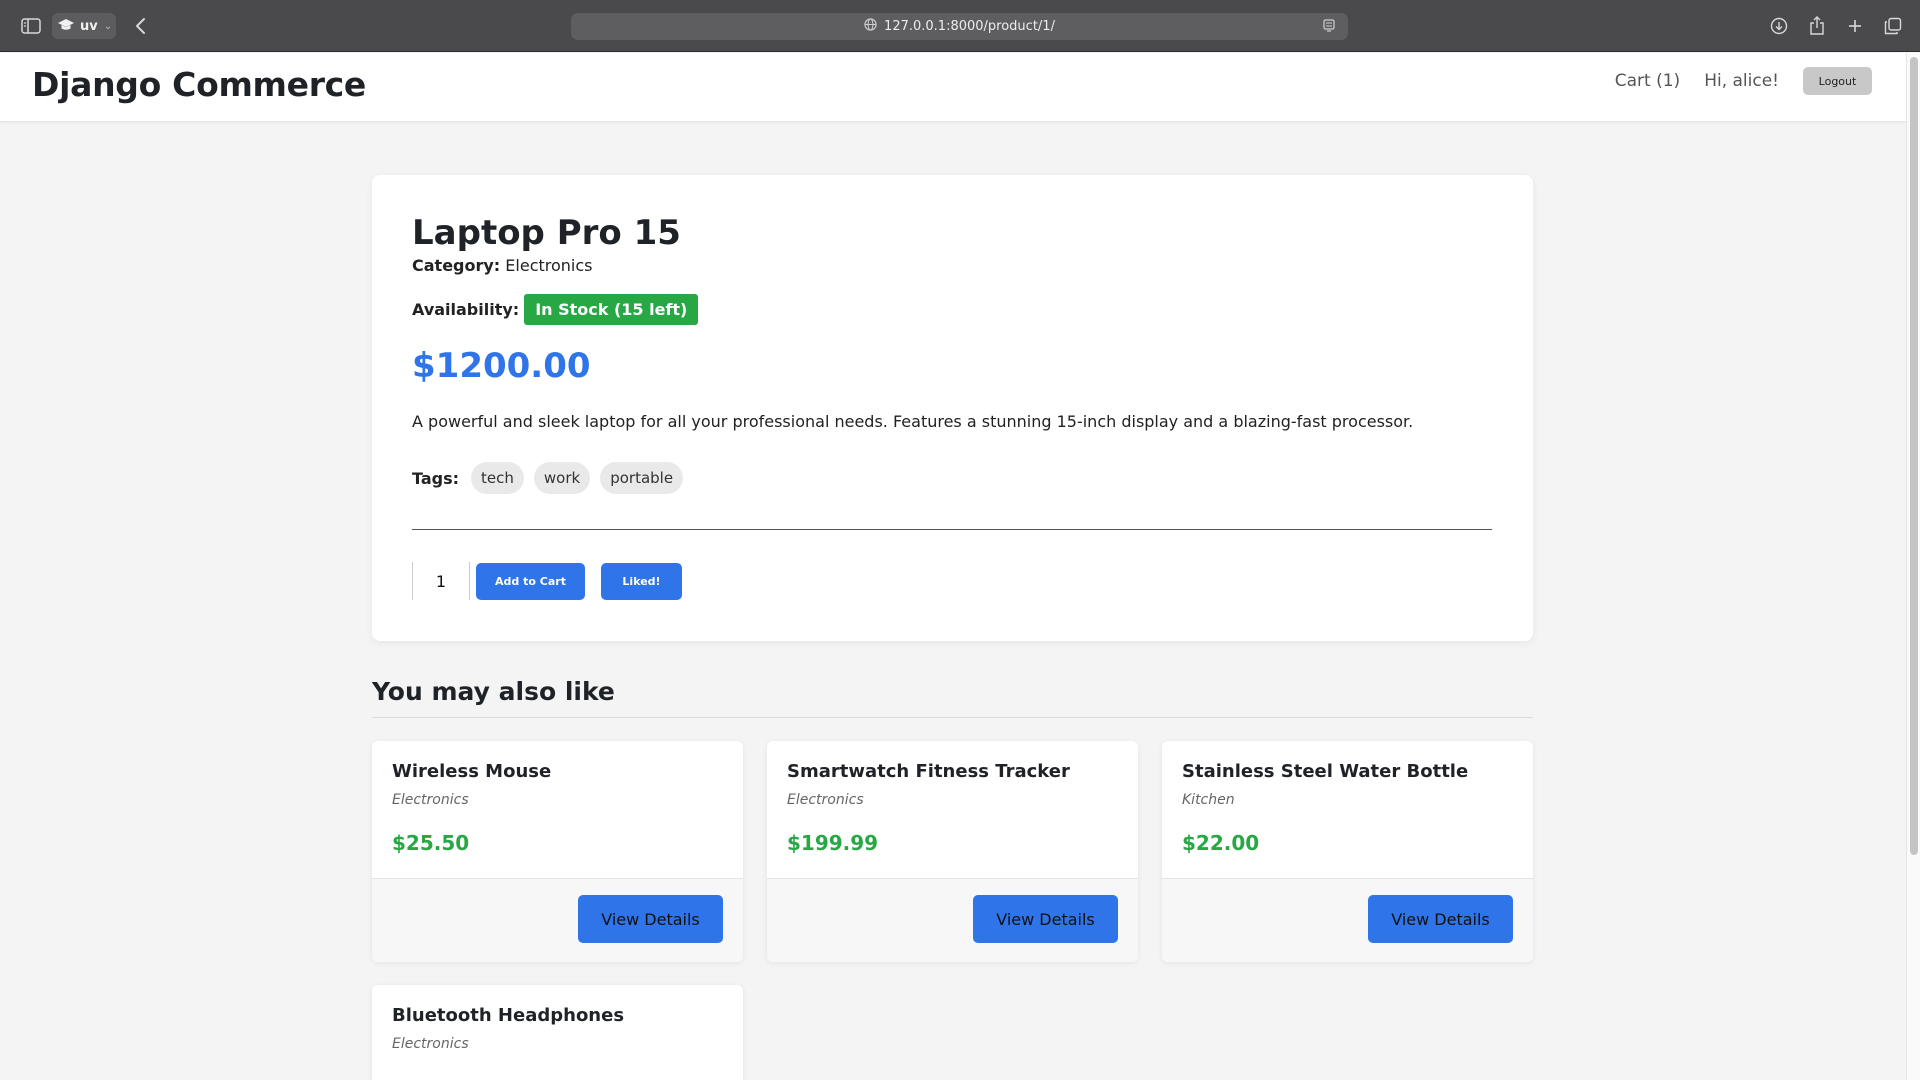 This screenshot has width=1920, height=1080. I want to click on plus-icon, so click(1855, 26).